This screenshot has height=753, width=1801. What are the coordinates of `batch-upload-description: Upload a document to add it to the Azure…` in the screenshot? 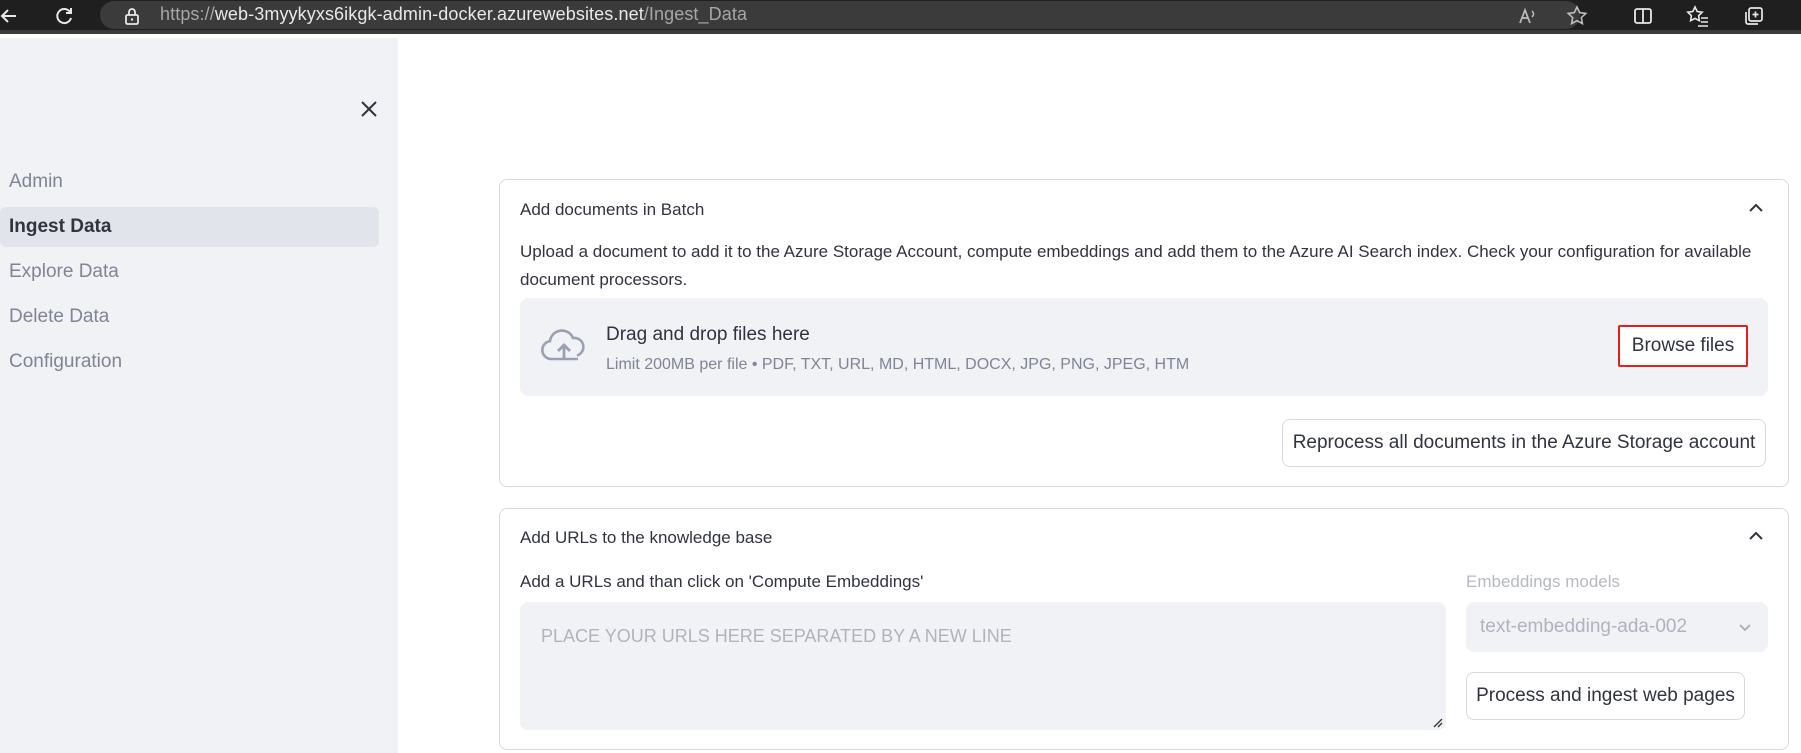 It's located at (1136, 265).